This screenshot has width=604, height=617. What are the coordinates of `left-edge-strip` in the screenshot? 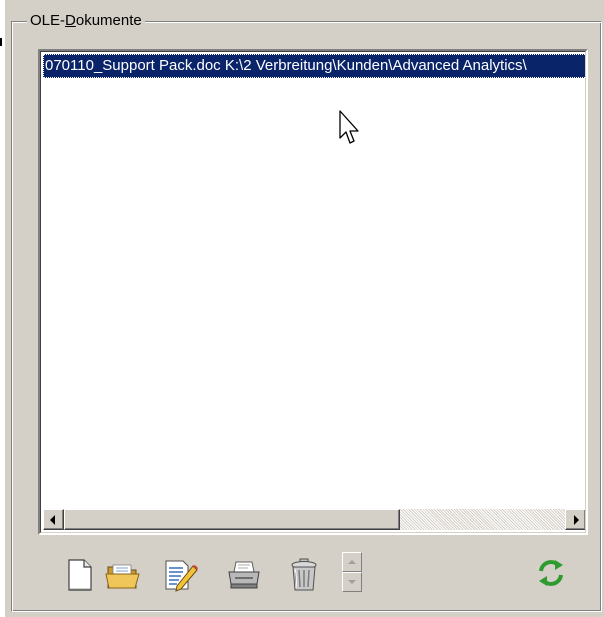 It's located at (2, 308).